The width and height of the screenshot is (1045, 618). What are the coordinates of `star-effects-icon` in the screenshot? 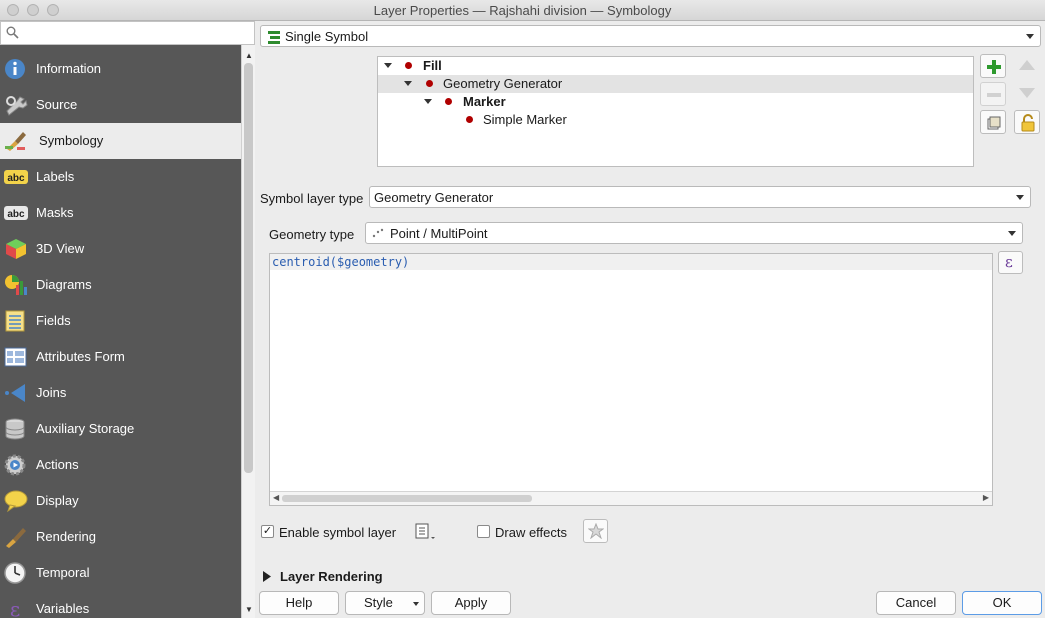 It's located at (596, 531).